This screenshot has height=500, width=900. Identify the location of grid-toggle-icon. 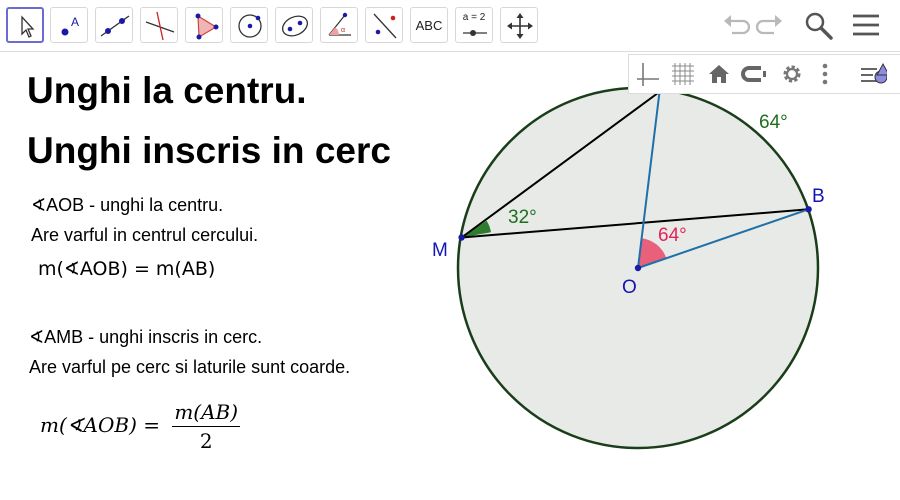
(683, 74).